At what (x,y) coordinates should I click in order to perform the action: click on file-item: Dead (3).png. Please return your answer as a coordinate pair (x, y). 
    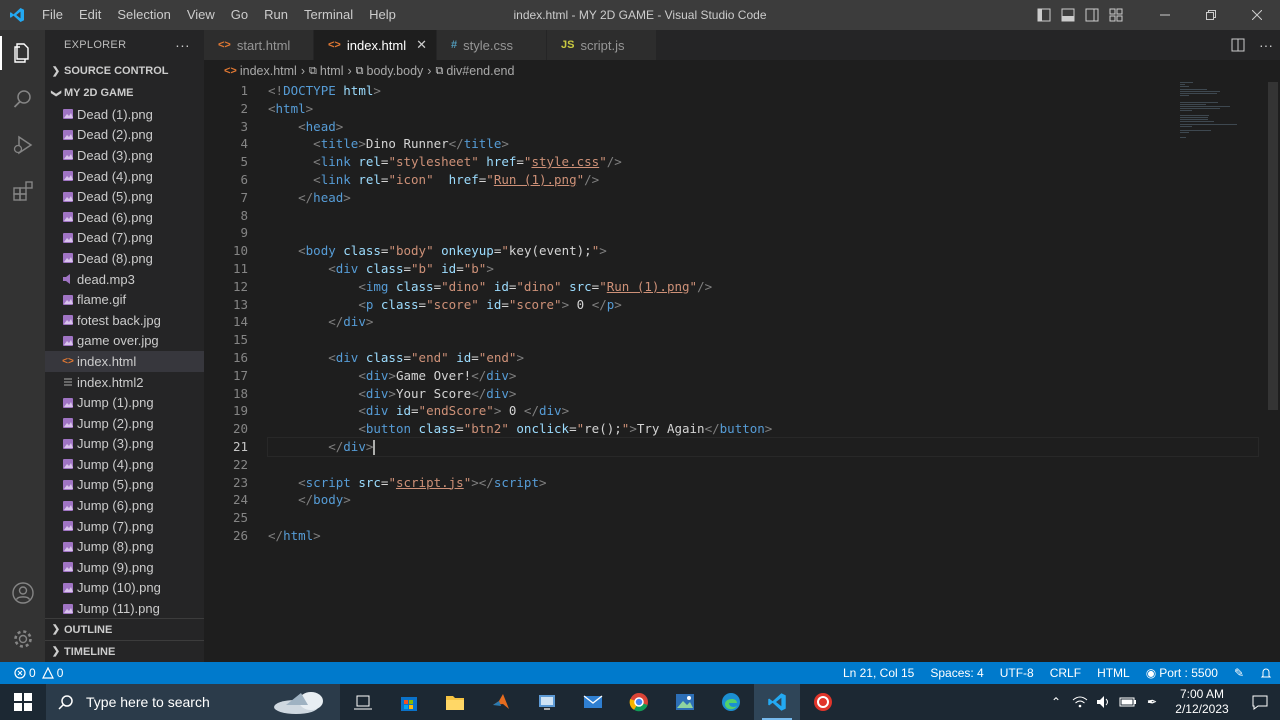
    Looking at the image, I should click on (124, 155).